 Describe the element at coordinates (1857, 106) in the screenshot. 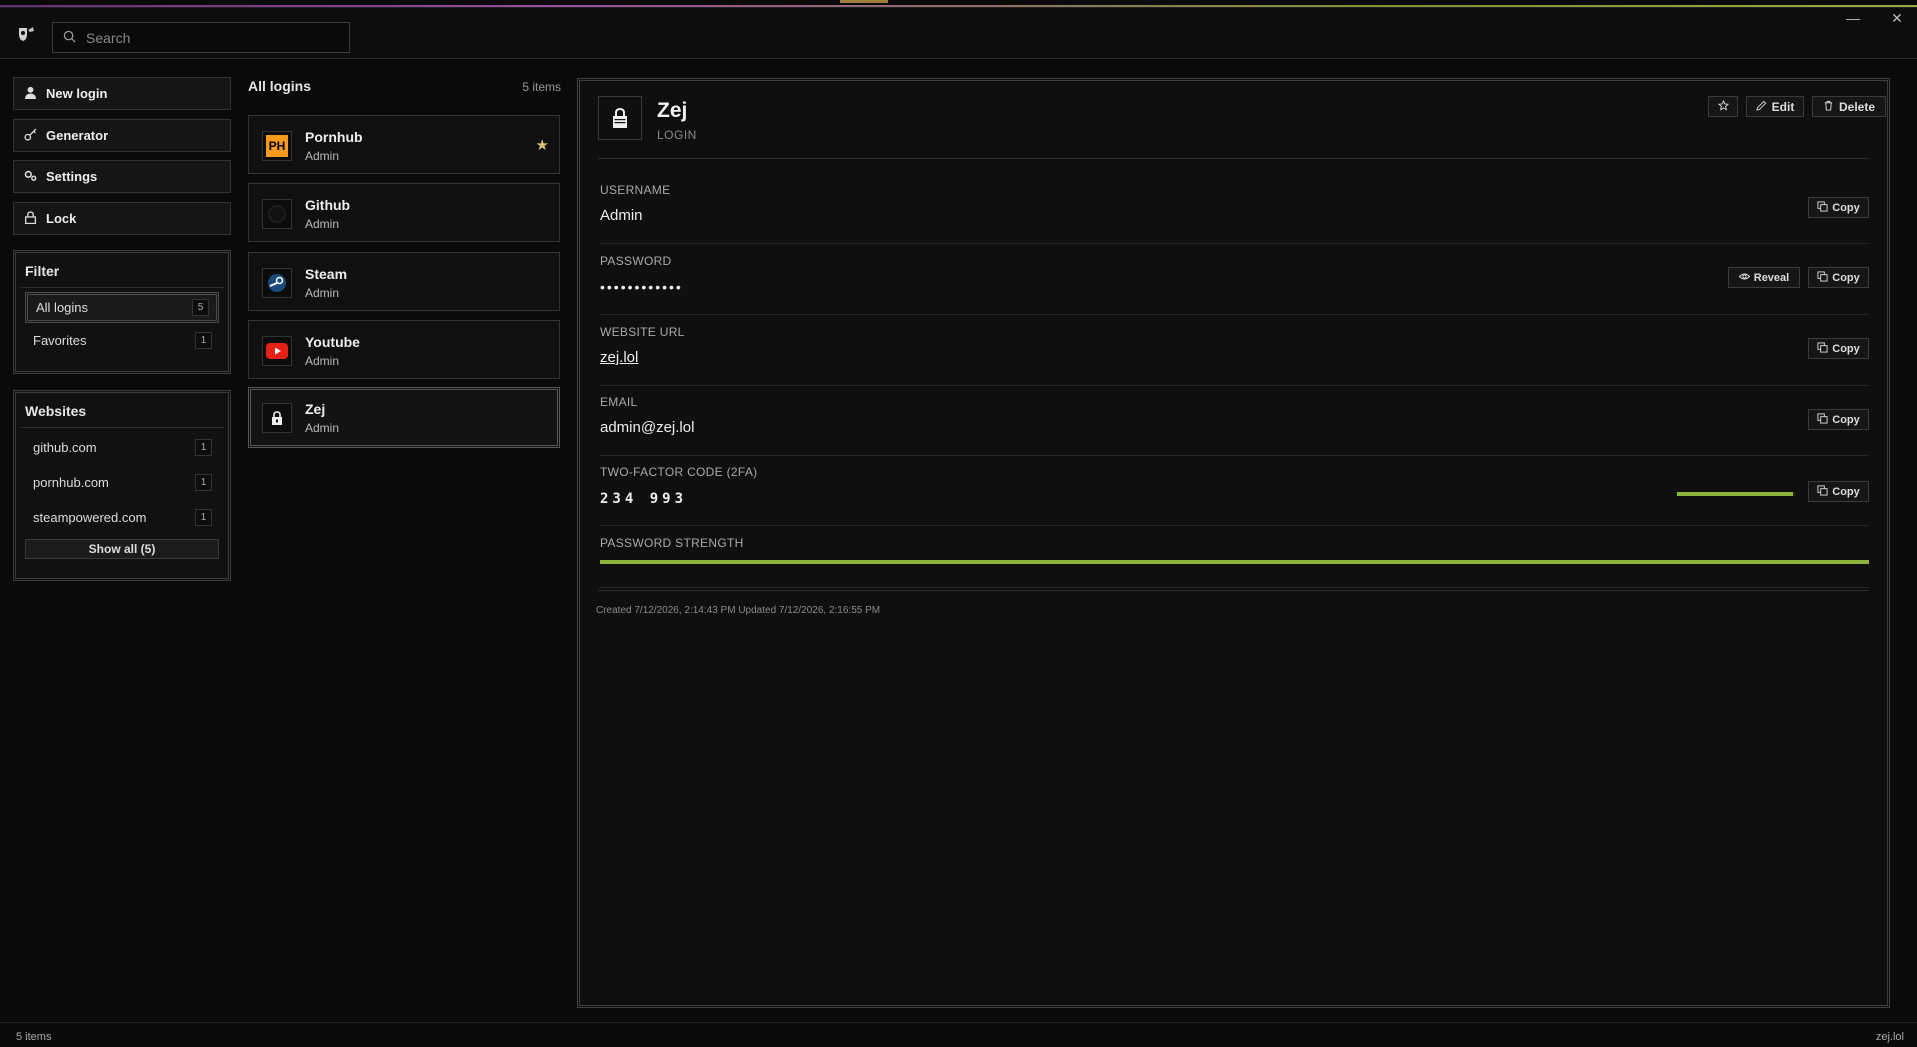

I see `delete-label: Delete` at that location.